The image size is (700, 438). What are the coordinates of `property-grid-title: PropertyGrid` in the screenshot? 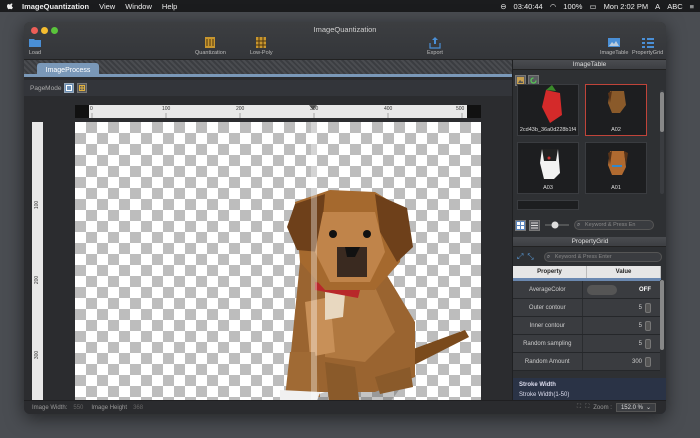 It's located at (589, 242).